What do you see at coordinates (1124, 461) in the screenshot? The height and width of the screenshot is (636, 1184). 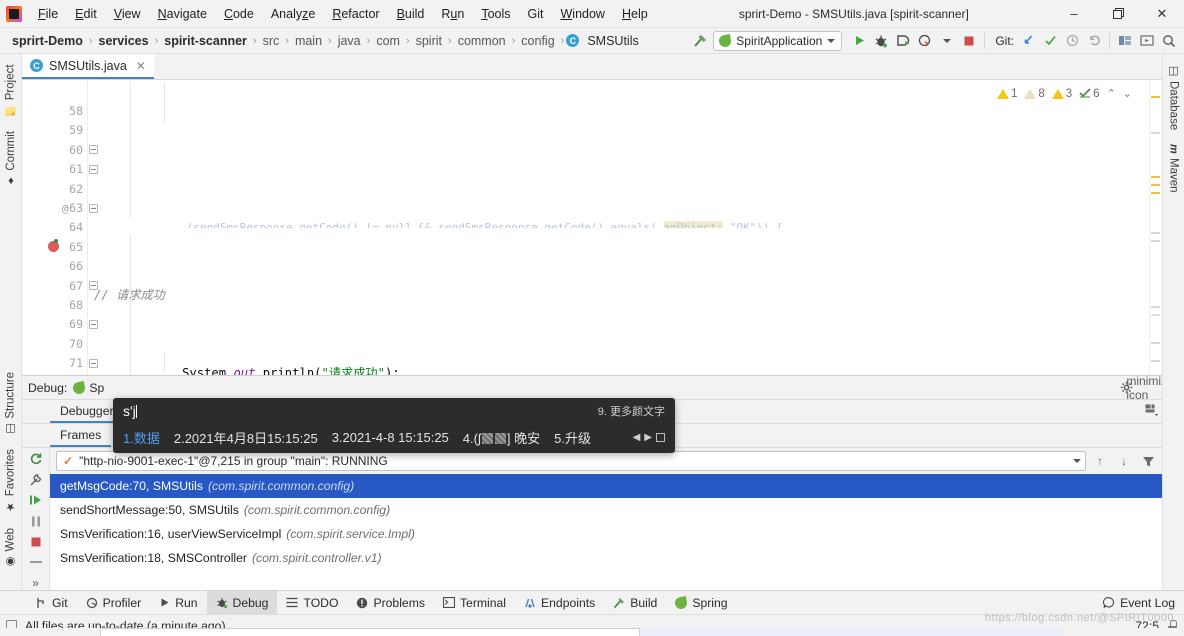 I see `down-arrow-icon: ↓` at bounding box center [1124, 461].